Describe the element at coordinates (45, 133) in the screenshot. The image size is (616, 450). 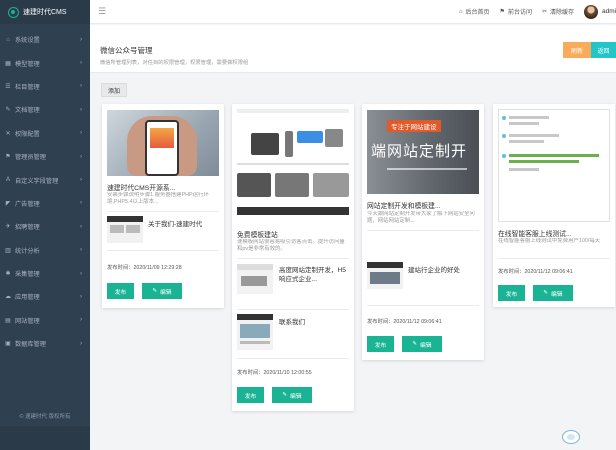
I see `sidebar-item: ✕ 权限配置 ›` at that location.